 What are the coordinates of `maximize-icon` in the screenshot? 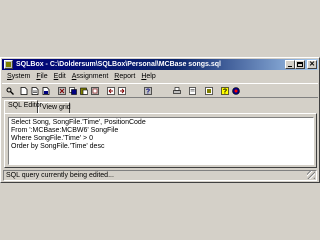 It's located at (300, 64).